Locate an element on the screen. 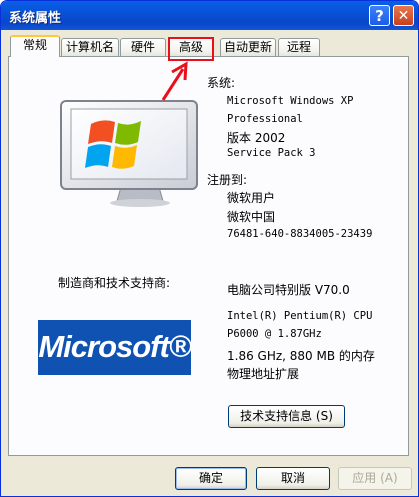 This screenshot has height=497, width=419. tab-automatic-updates: 自动更新 is located at coordinates (248, 47).